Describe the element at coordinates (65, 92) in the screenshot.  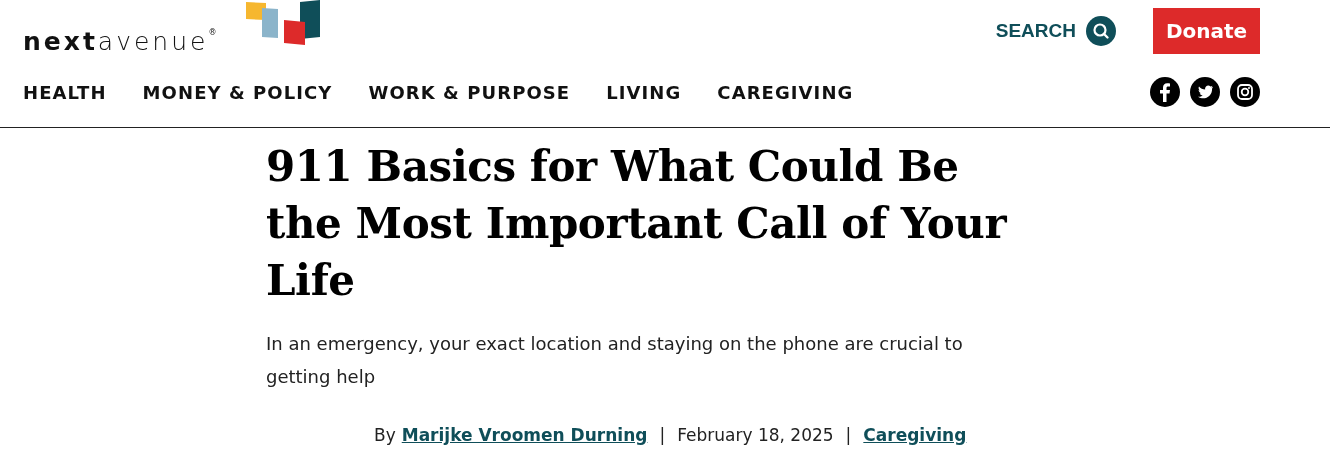
I see `nav-link: HEALTH` at that location.